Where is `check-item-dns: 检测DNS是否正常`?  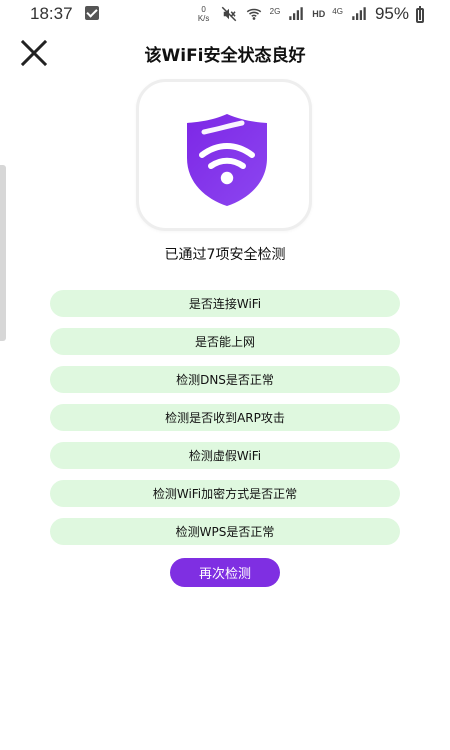
check-item-dns: 检测DNS是否正常 is located at coordinates (225, 379).